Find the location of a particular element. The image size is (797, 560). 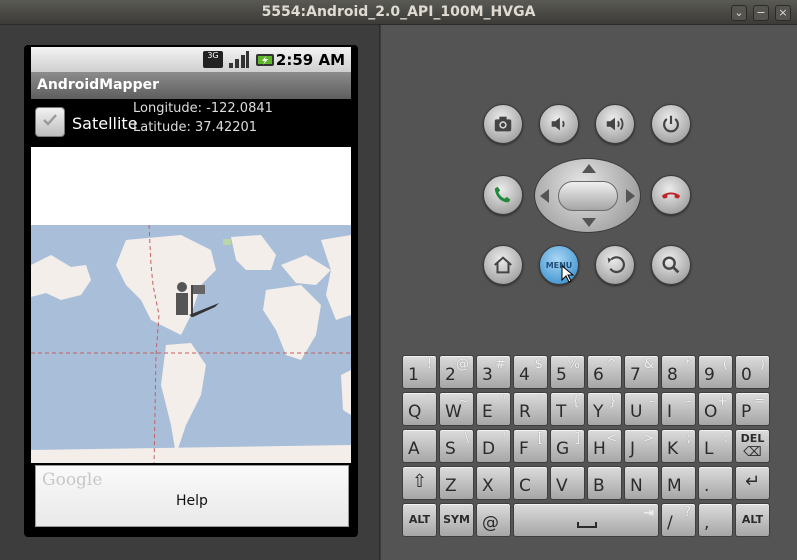

key-at: @ is located at coordinates (493, 520).